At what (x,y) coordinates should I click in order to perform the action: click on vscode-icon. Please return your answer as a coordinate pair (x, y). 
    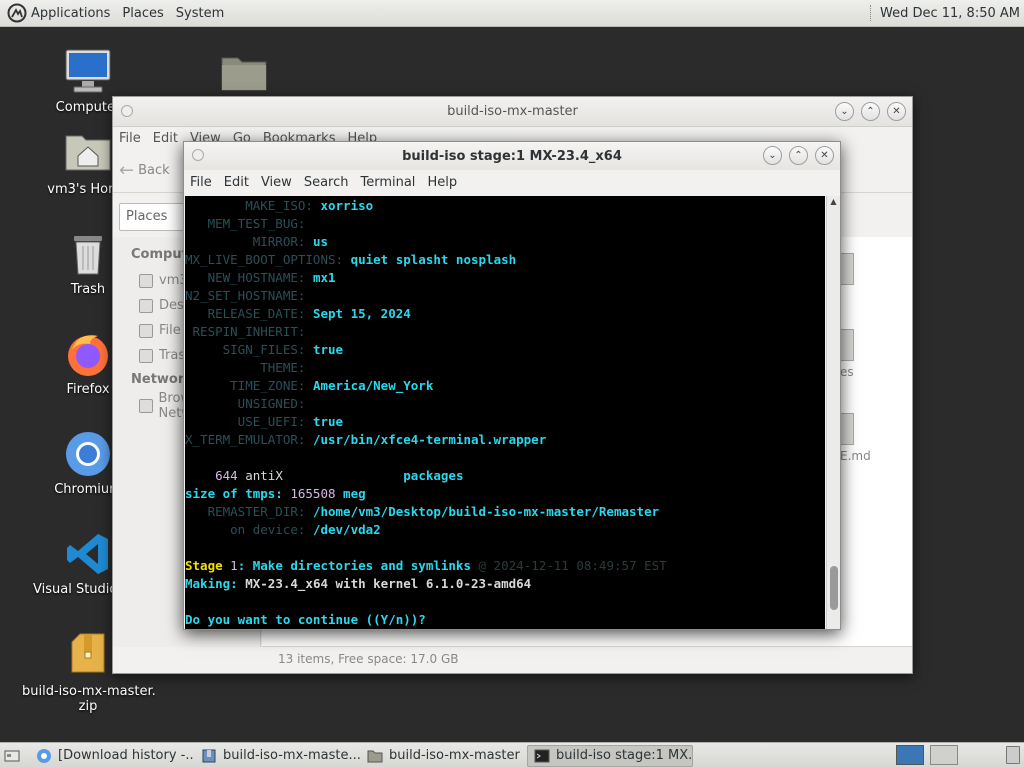
    Looking at the image, I should click on (88, 554).